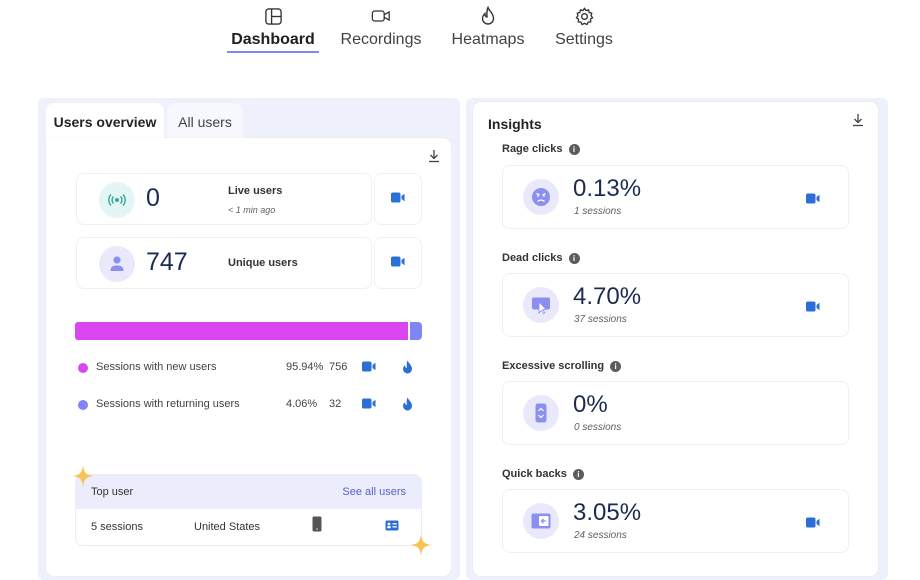  Describe the element at coordinates (488, 16) in the screenshot. I see `fire-icon` at that location.